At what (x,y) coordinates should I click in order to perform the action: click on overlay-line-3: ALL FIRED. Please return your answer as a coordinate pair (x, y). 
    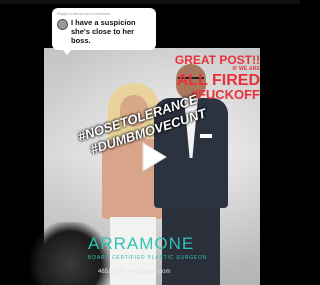
    Looking at the image, I should click on (218, 80).